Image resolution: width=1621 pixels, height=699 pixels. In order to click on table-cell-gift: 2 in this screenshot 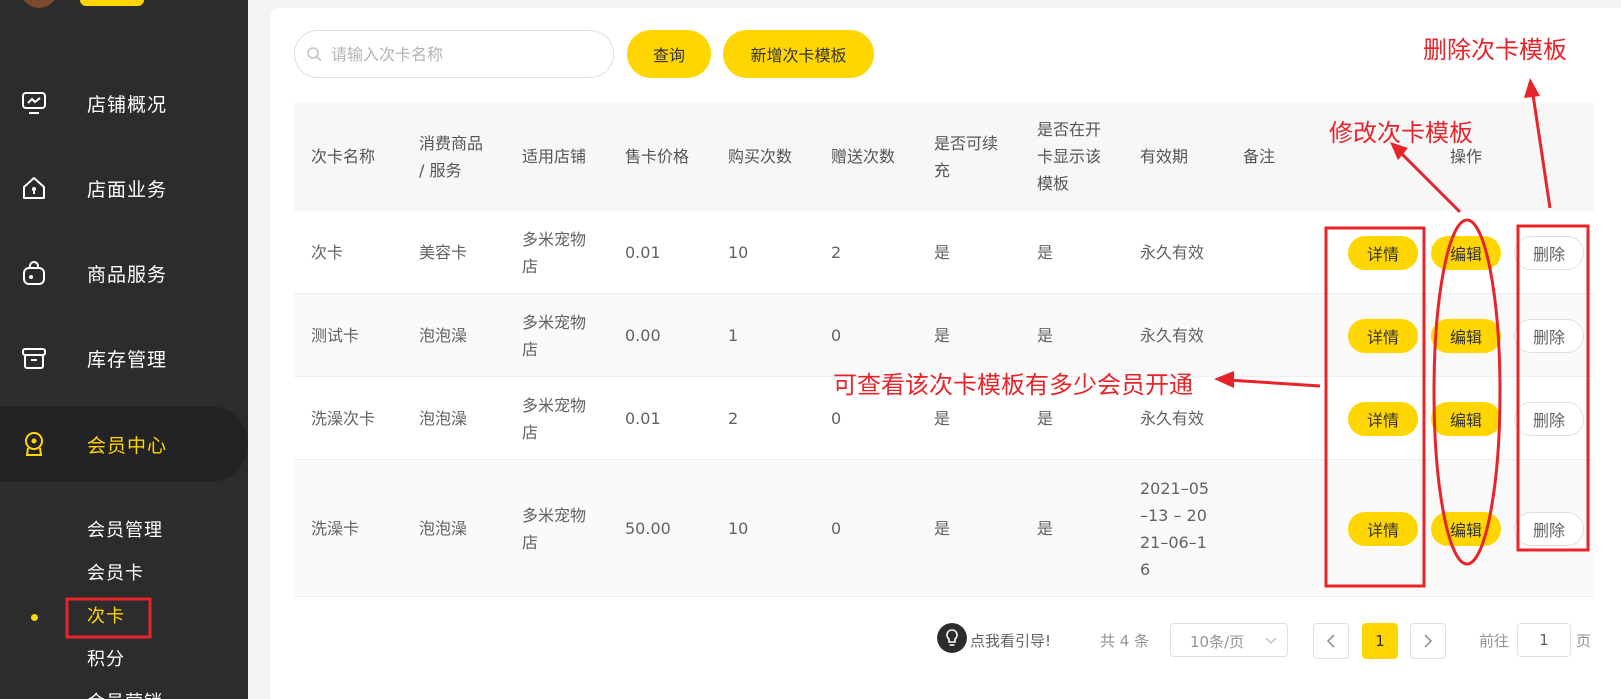, I will do `click(836, 252)`.